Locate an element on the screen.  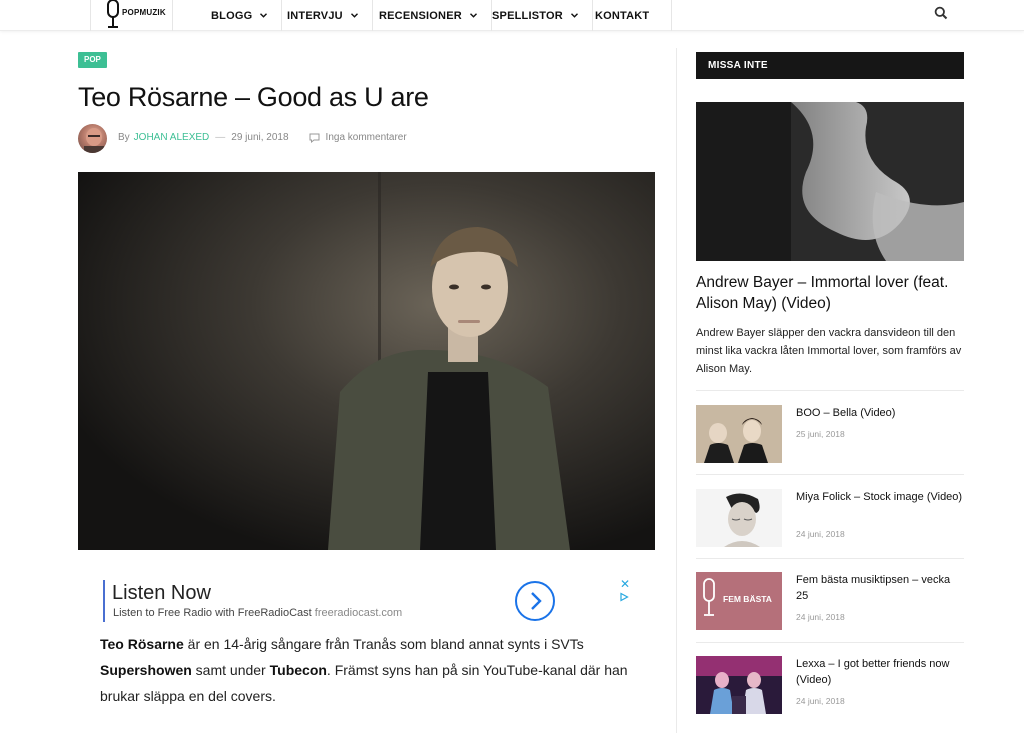
column-divider is located at coordinates (676, 390).